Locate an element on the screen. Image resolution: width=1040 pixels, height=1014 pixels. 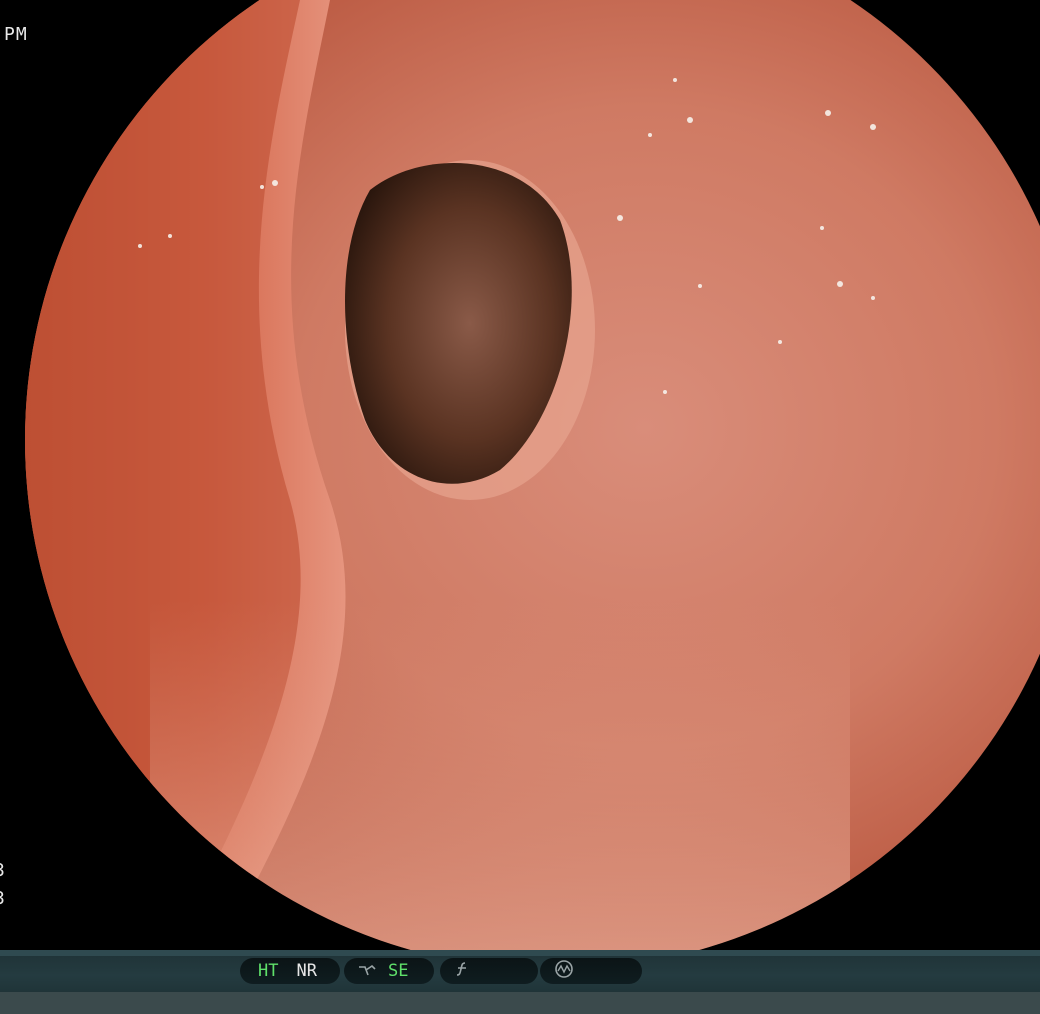
function-icon is located at coordinates (462, 971).